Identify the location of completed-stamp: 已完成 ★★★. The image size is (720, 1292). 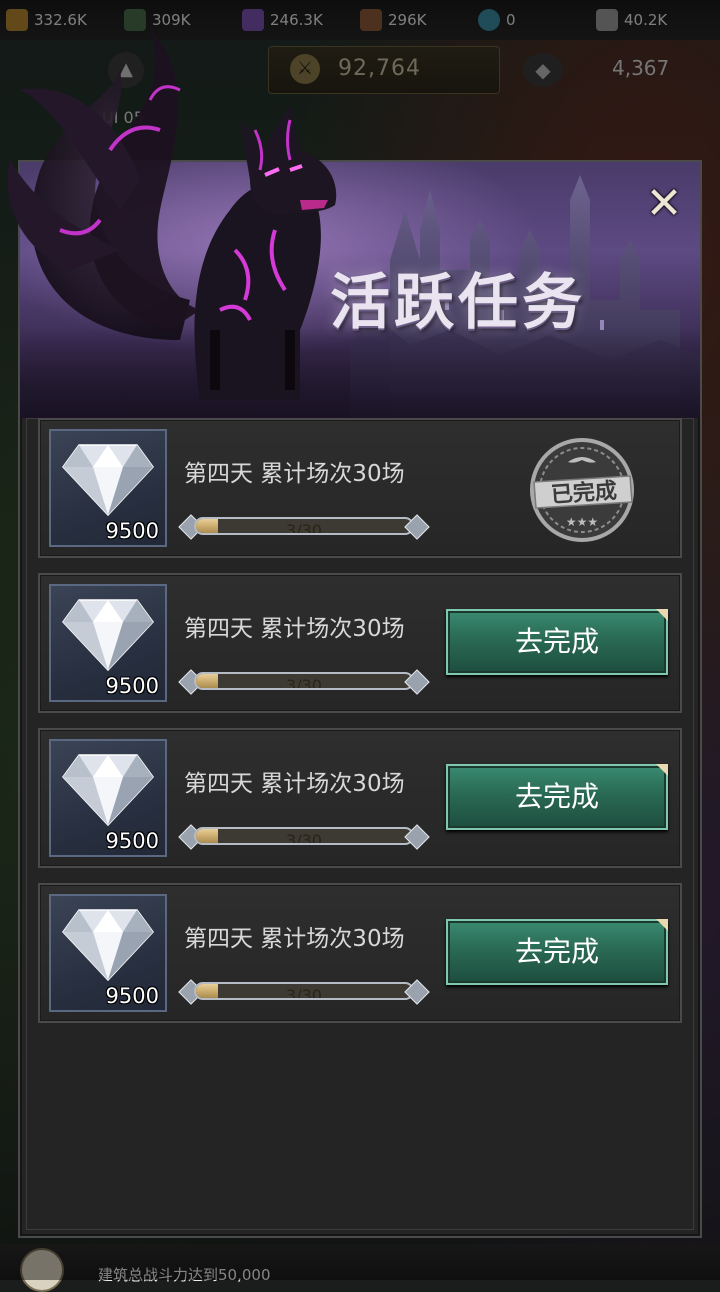
(582, 490).